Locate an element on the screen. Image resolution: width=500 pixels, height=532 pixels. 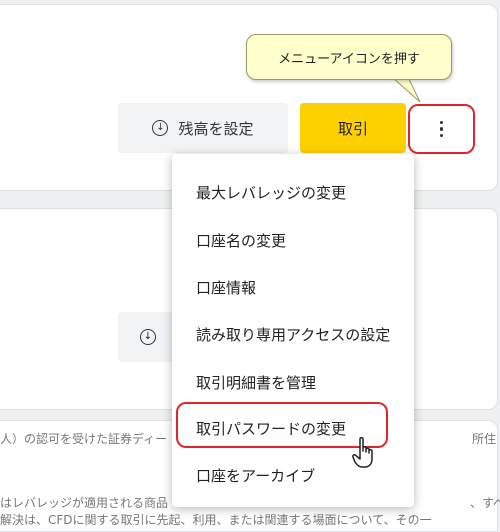
menu-item-rename-account: 口座名の変更 is located at coordinates (241, 240).